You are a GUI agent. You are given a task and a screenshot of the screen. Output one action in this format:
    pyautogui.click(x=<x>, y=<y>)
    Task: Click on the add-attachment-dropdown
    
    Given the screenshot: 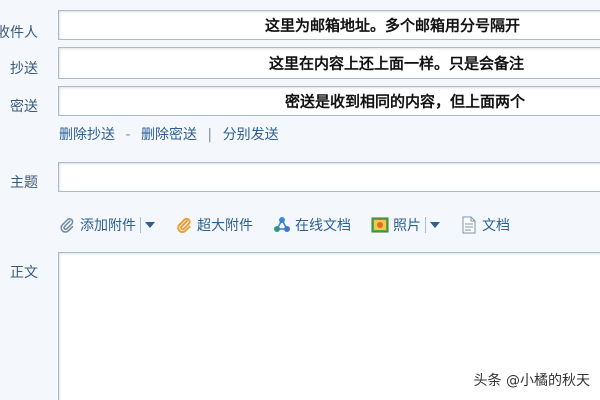 What is the action you would take?
    pyautogui.click(x=150, y=225)
    